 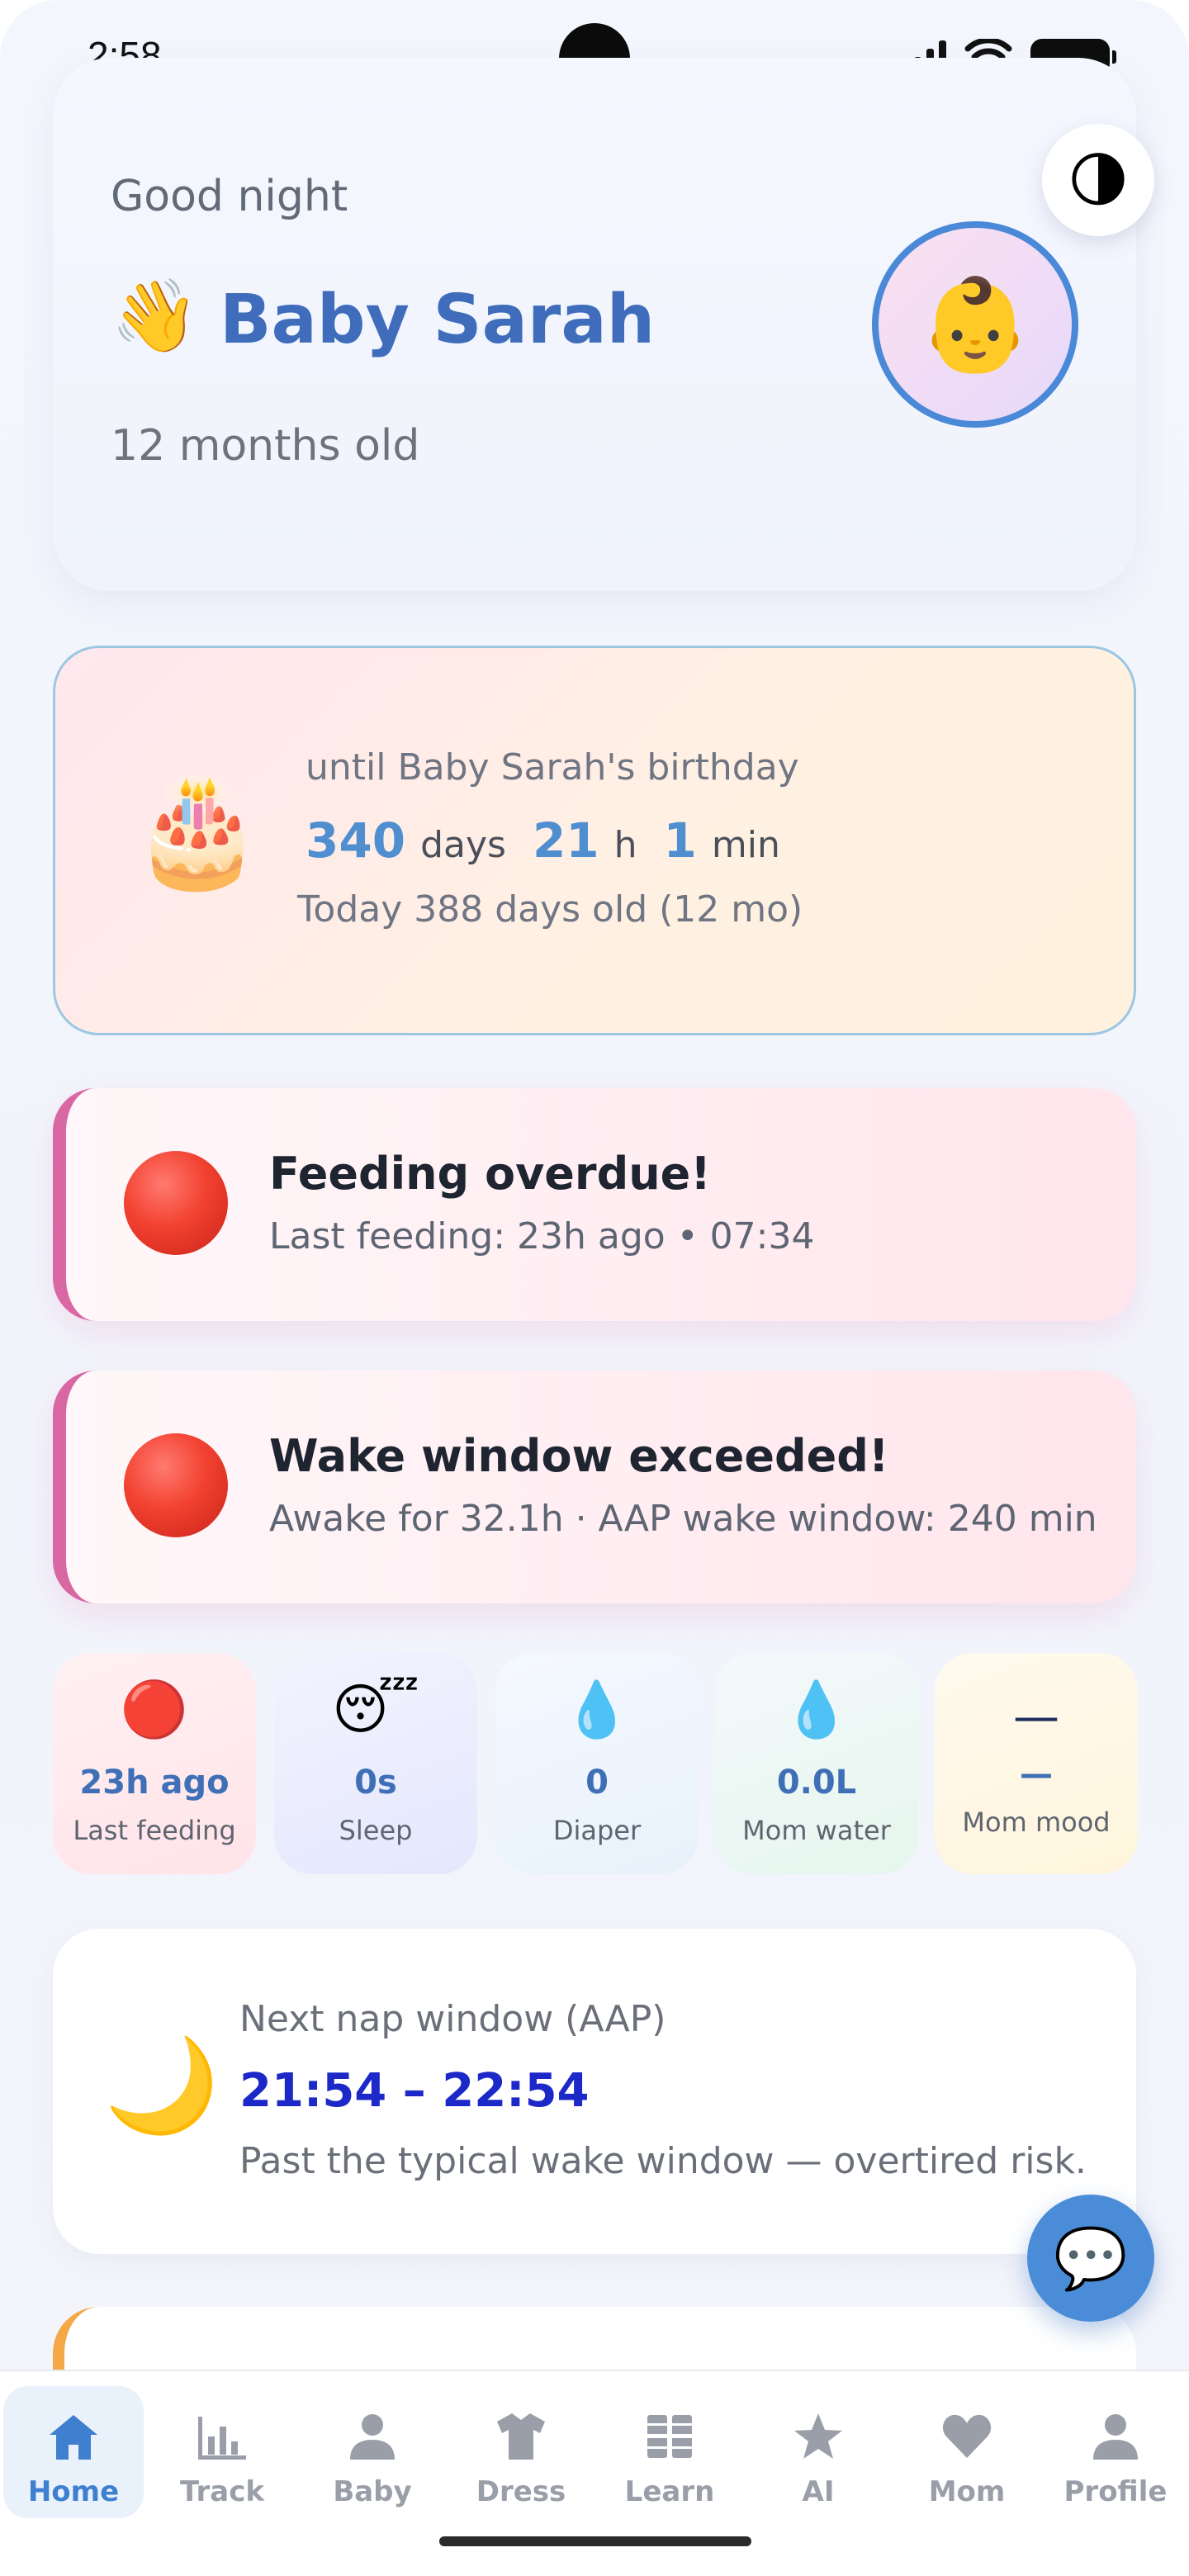 What do you see at coordinates (452, 2019) in the screenshot?
I see `nap-window-title: Next nap window (AAP)` at bounding box center [452, 2019].